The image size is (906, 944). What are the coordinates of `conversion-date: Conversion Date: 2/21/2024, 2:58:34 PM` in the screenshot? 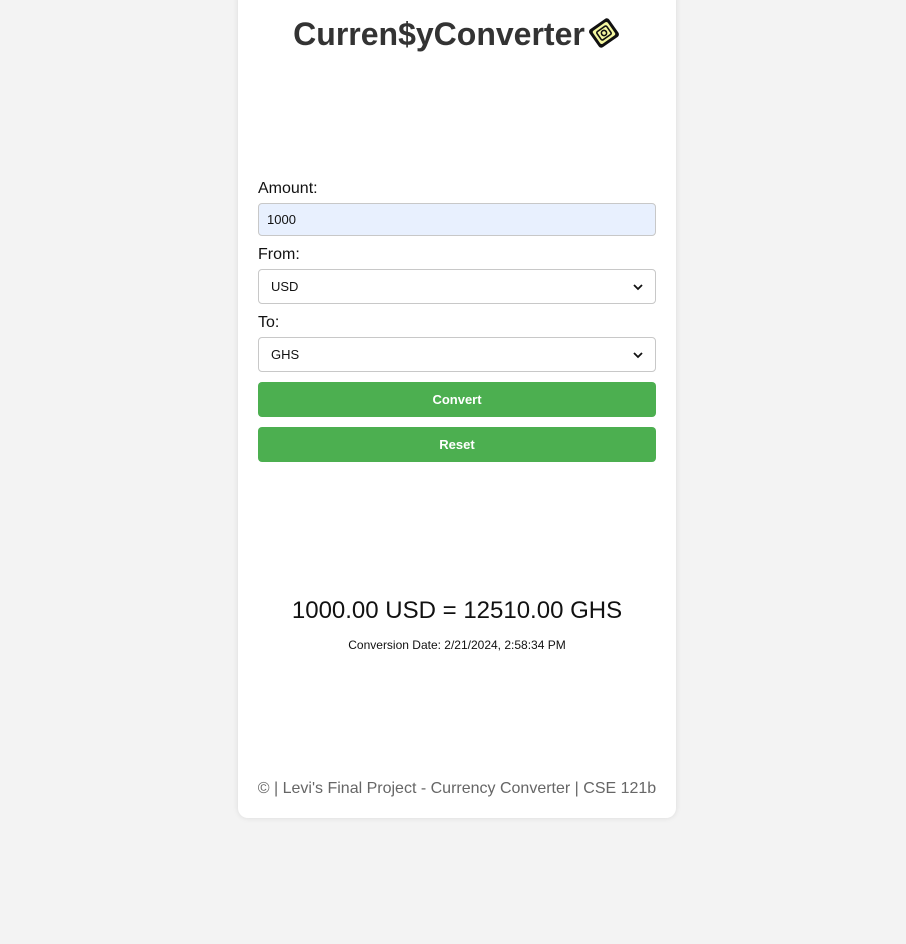 It's located at (457, 645).